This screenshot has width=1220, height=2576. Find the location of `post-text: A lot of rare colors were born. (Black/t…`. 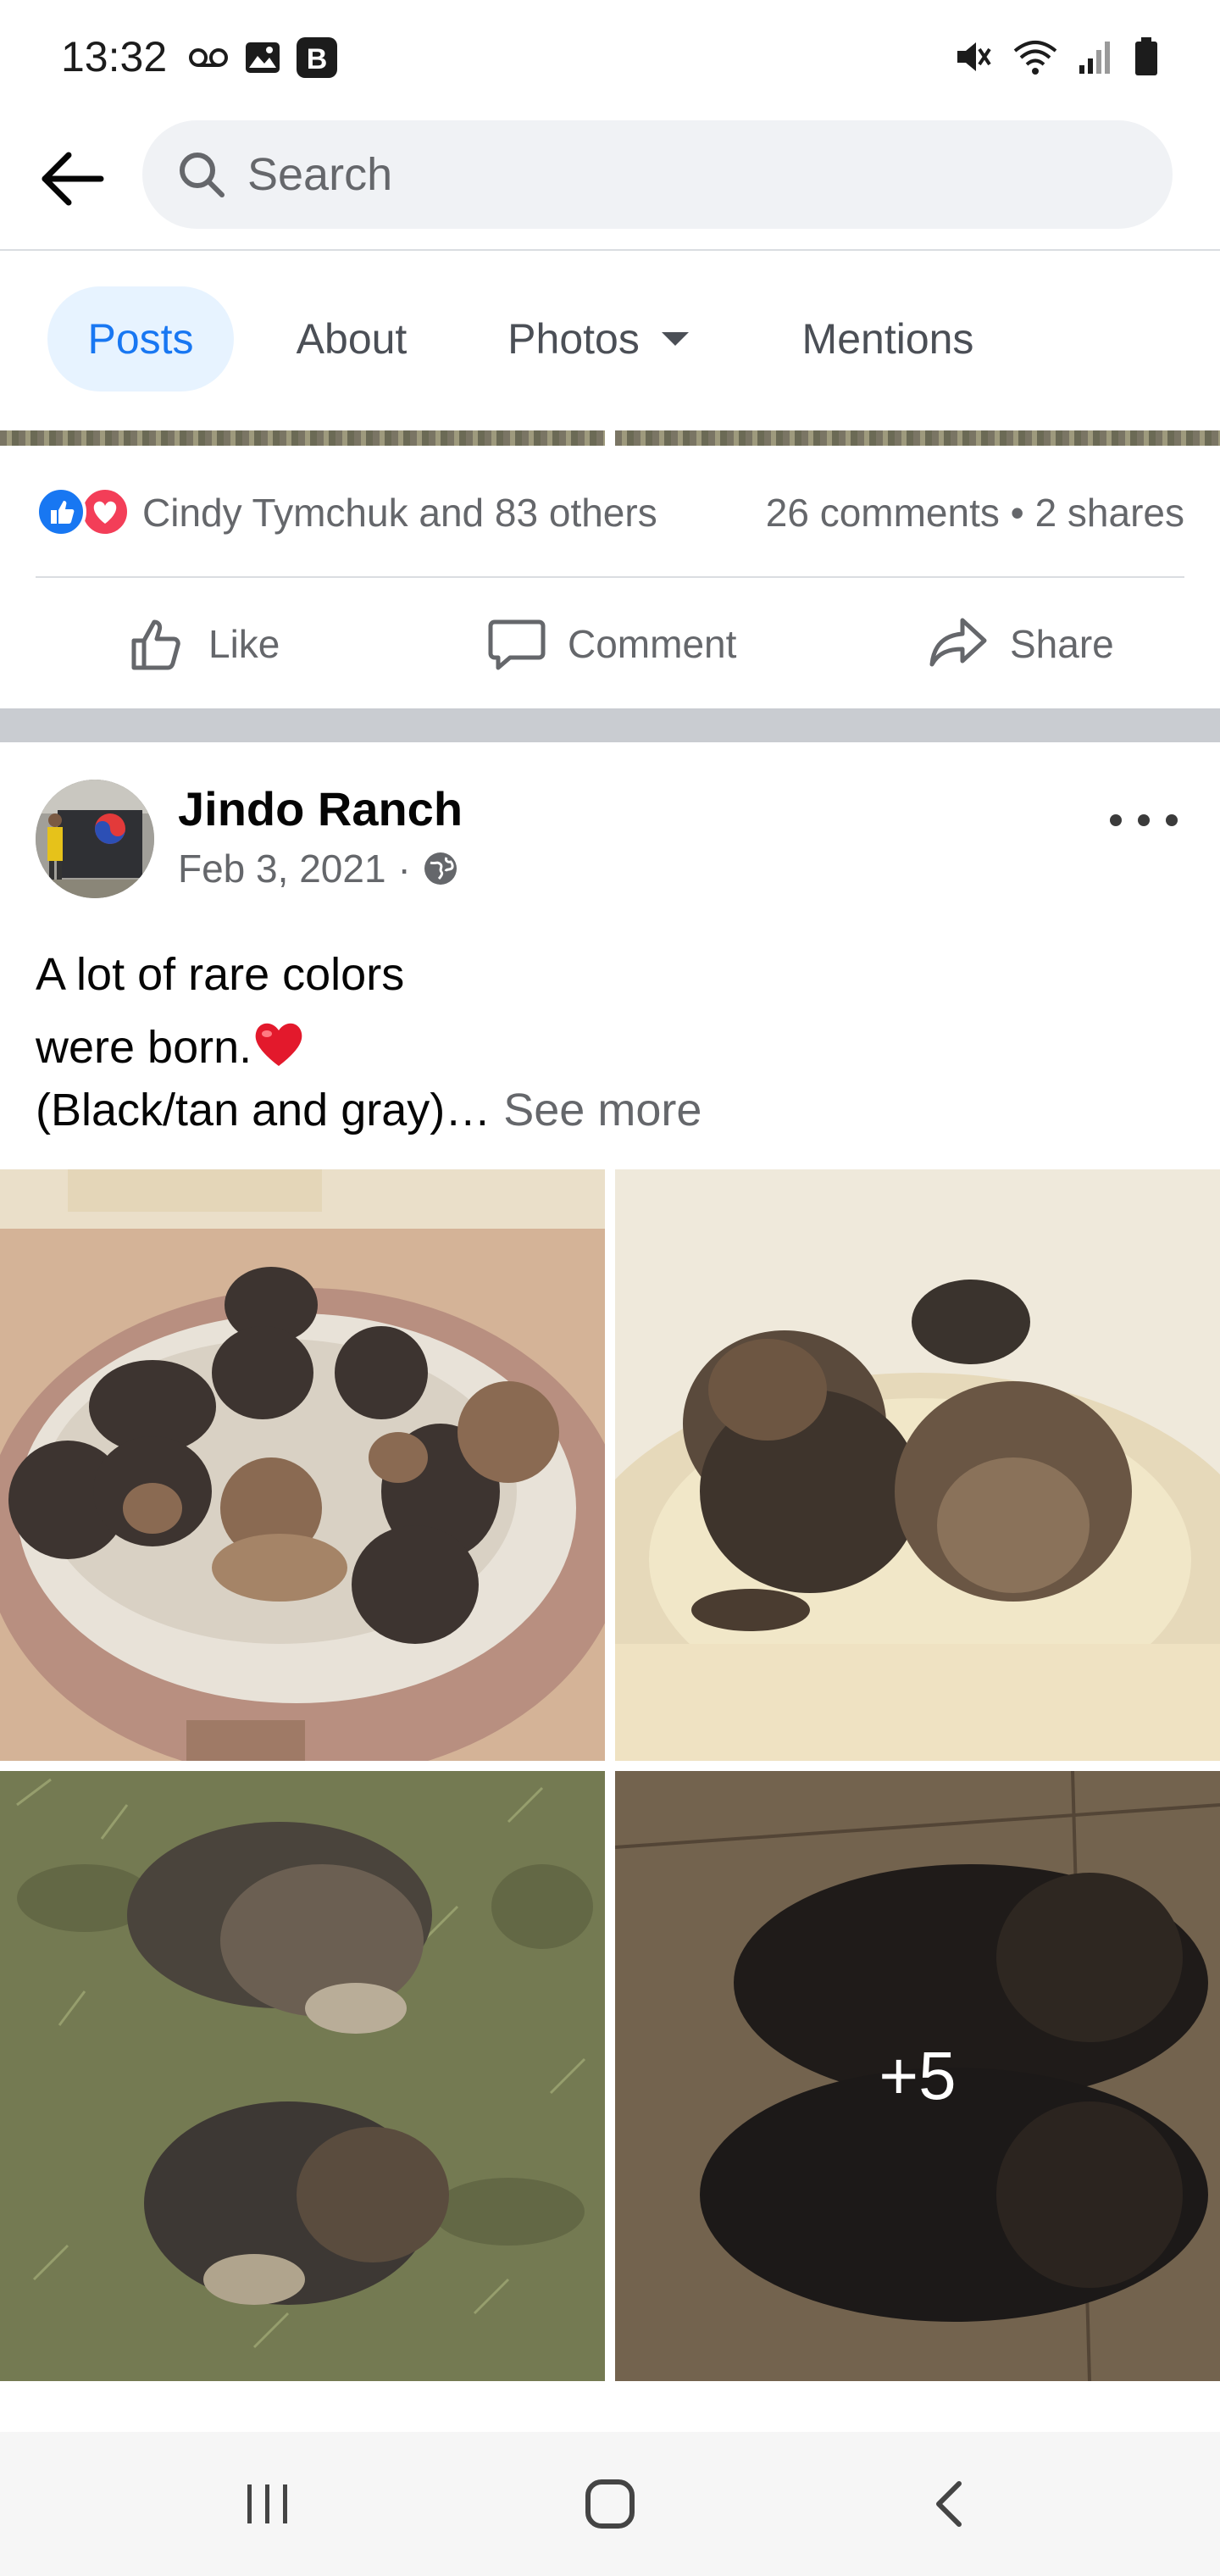

post-text: A lot of rare colors were born. (Black/t… is located at coordinates (612, 1042).